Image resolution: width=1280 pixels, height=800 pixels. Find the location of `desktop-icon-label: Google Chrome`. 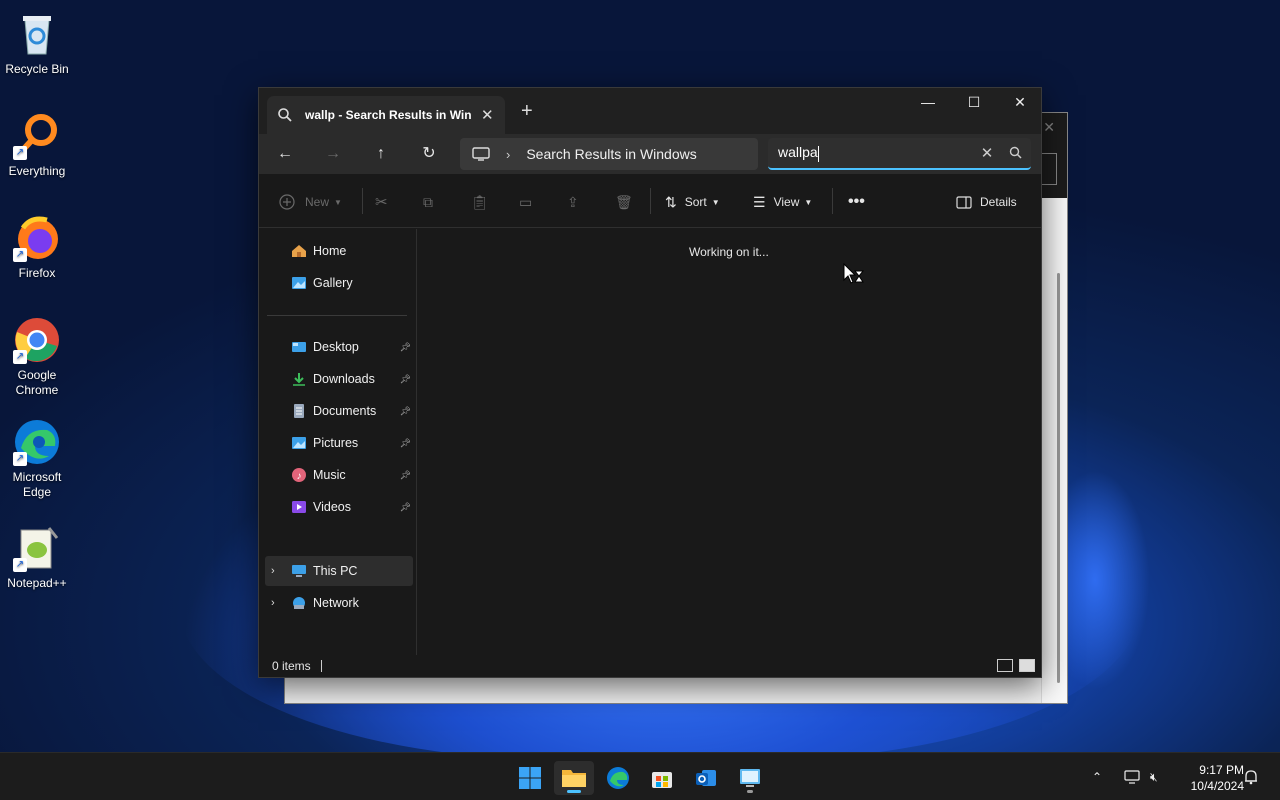

desktop-icon-label: Google Chrome is located at coordinates (37, 382).